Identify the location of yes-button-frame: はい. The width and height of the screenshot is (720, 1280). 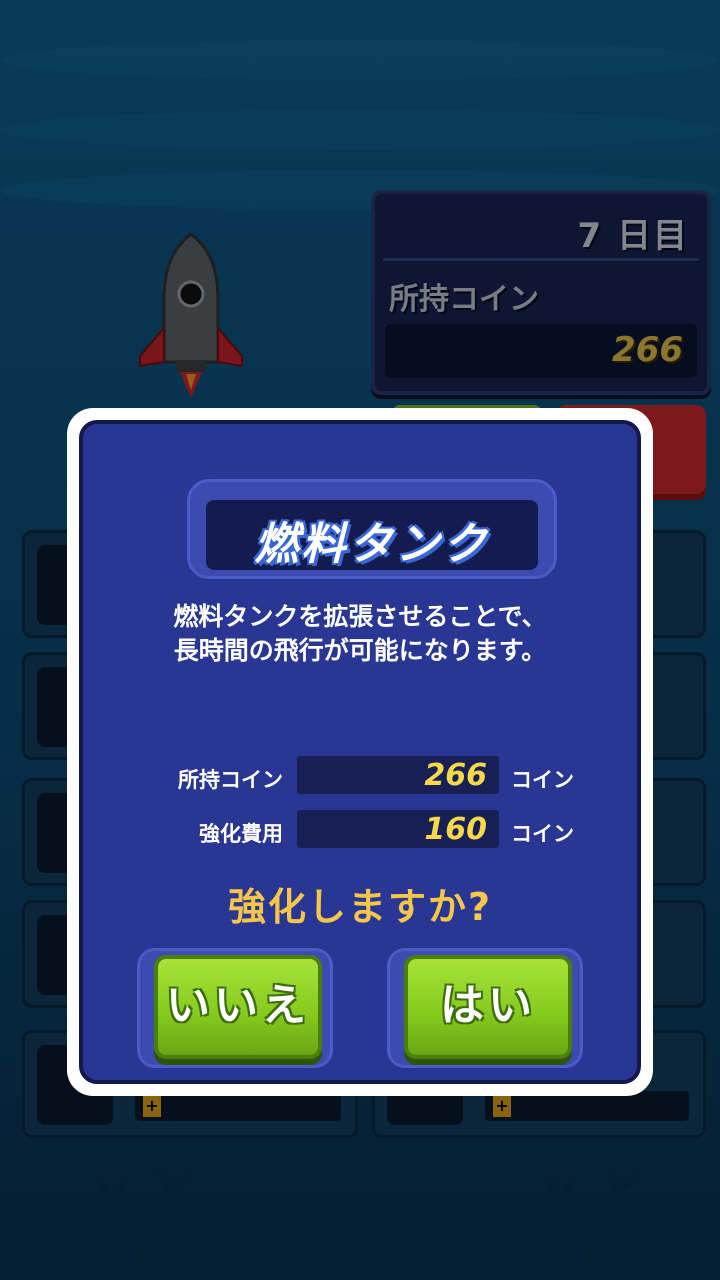
(485, 1008).